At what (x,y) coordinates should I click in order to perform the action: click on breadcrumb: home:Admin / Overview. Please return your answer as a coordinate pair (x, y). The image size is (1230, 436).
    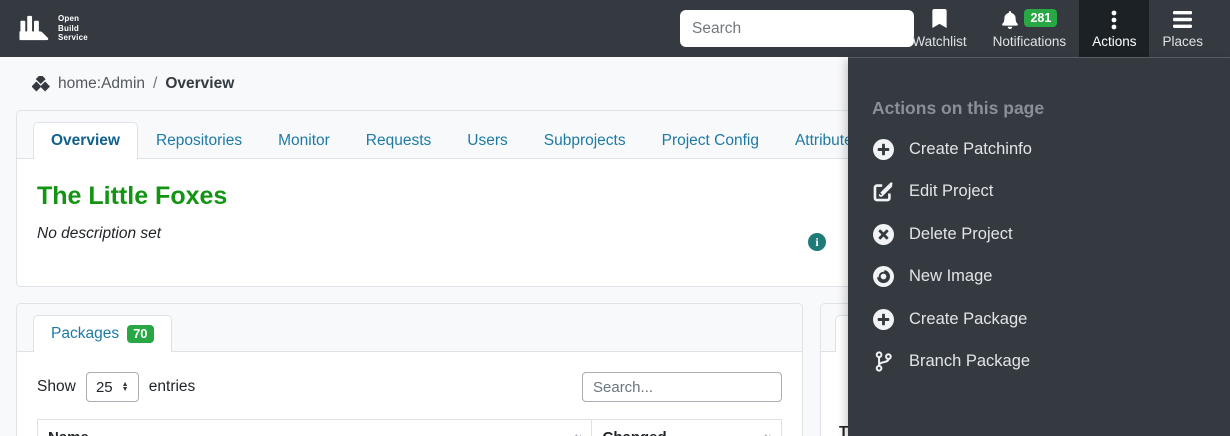
    Looking at the image, I should click on (133, 84).